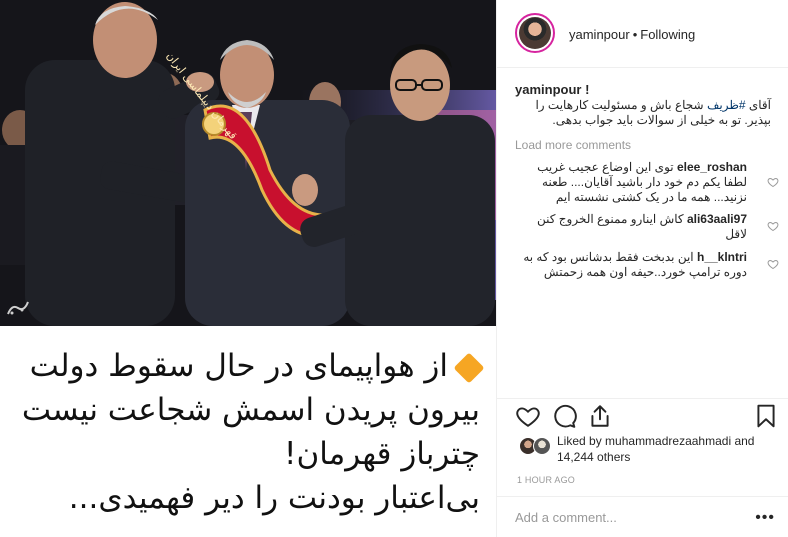 Image resolution: width=788 pixels, height=537 pixels. What do you see at coordinates (667, 34) in the screenshot?
I see `following-button: Following` at bounding box center [667, 34].